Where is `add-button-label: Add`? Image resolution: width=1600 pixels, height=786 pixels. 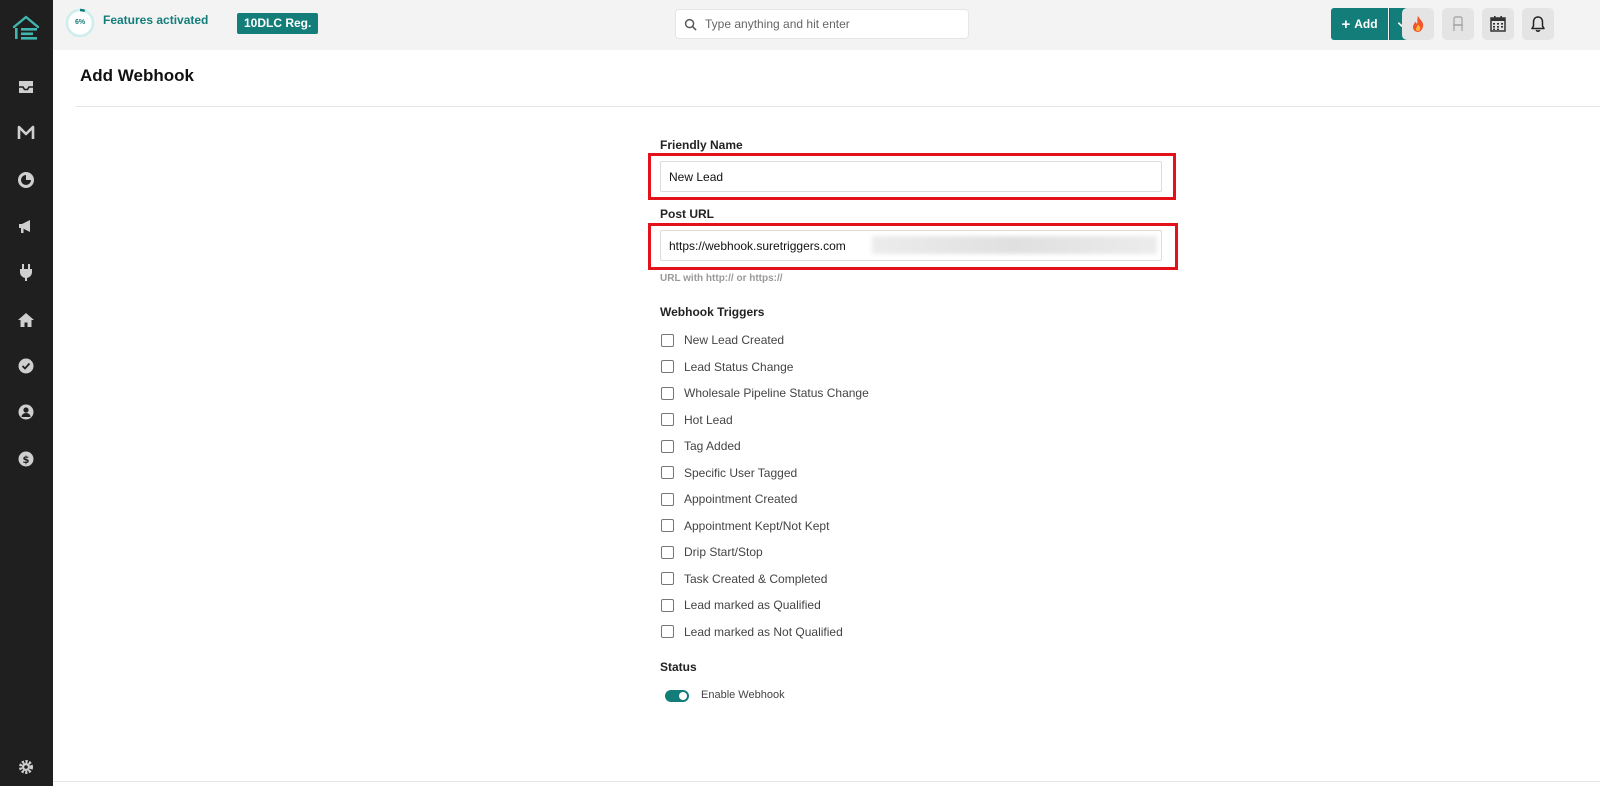 add-button-label: Add is located at coordinates (1366, 24).